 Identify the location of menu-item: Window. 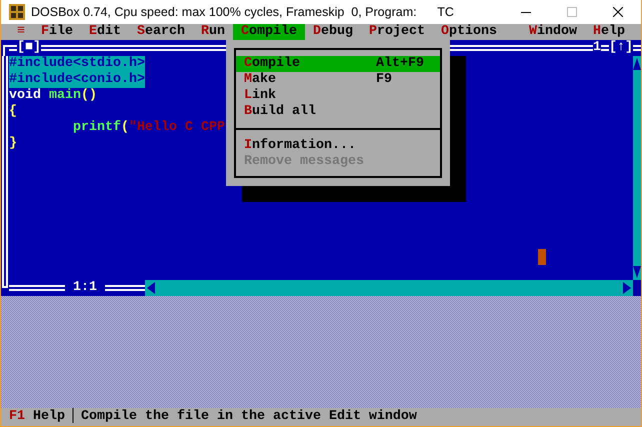
(553, 32).